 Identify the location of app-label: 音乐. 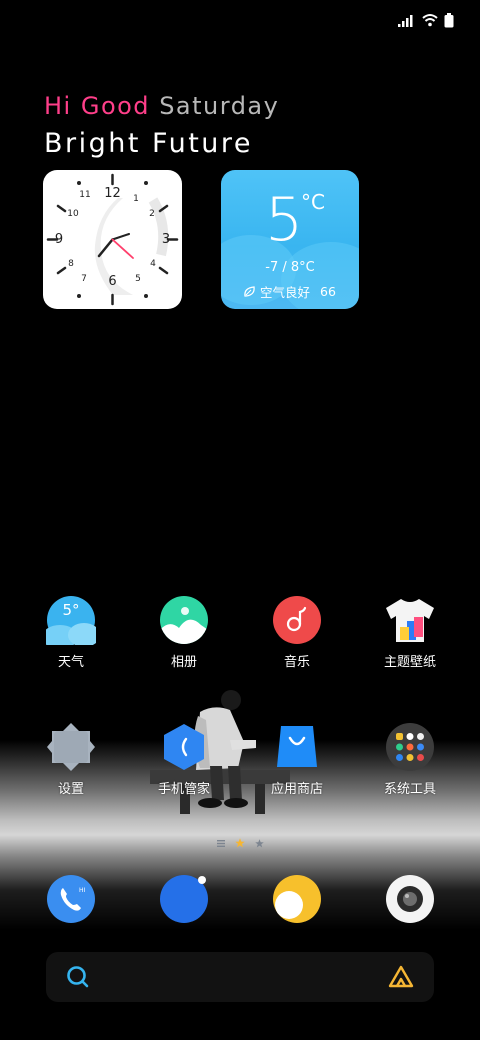
(296, 662).